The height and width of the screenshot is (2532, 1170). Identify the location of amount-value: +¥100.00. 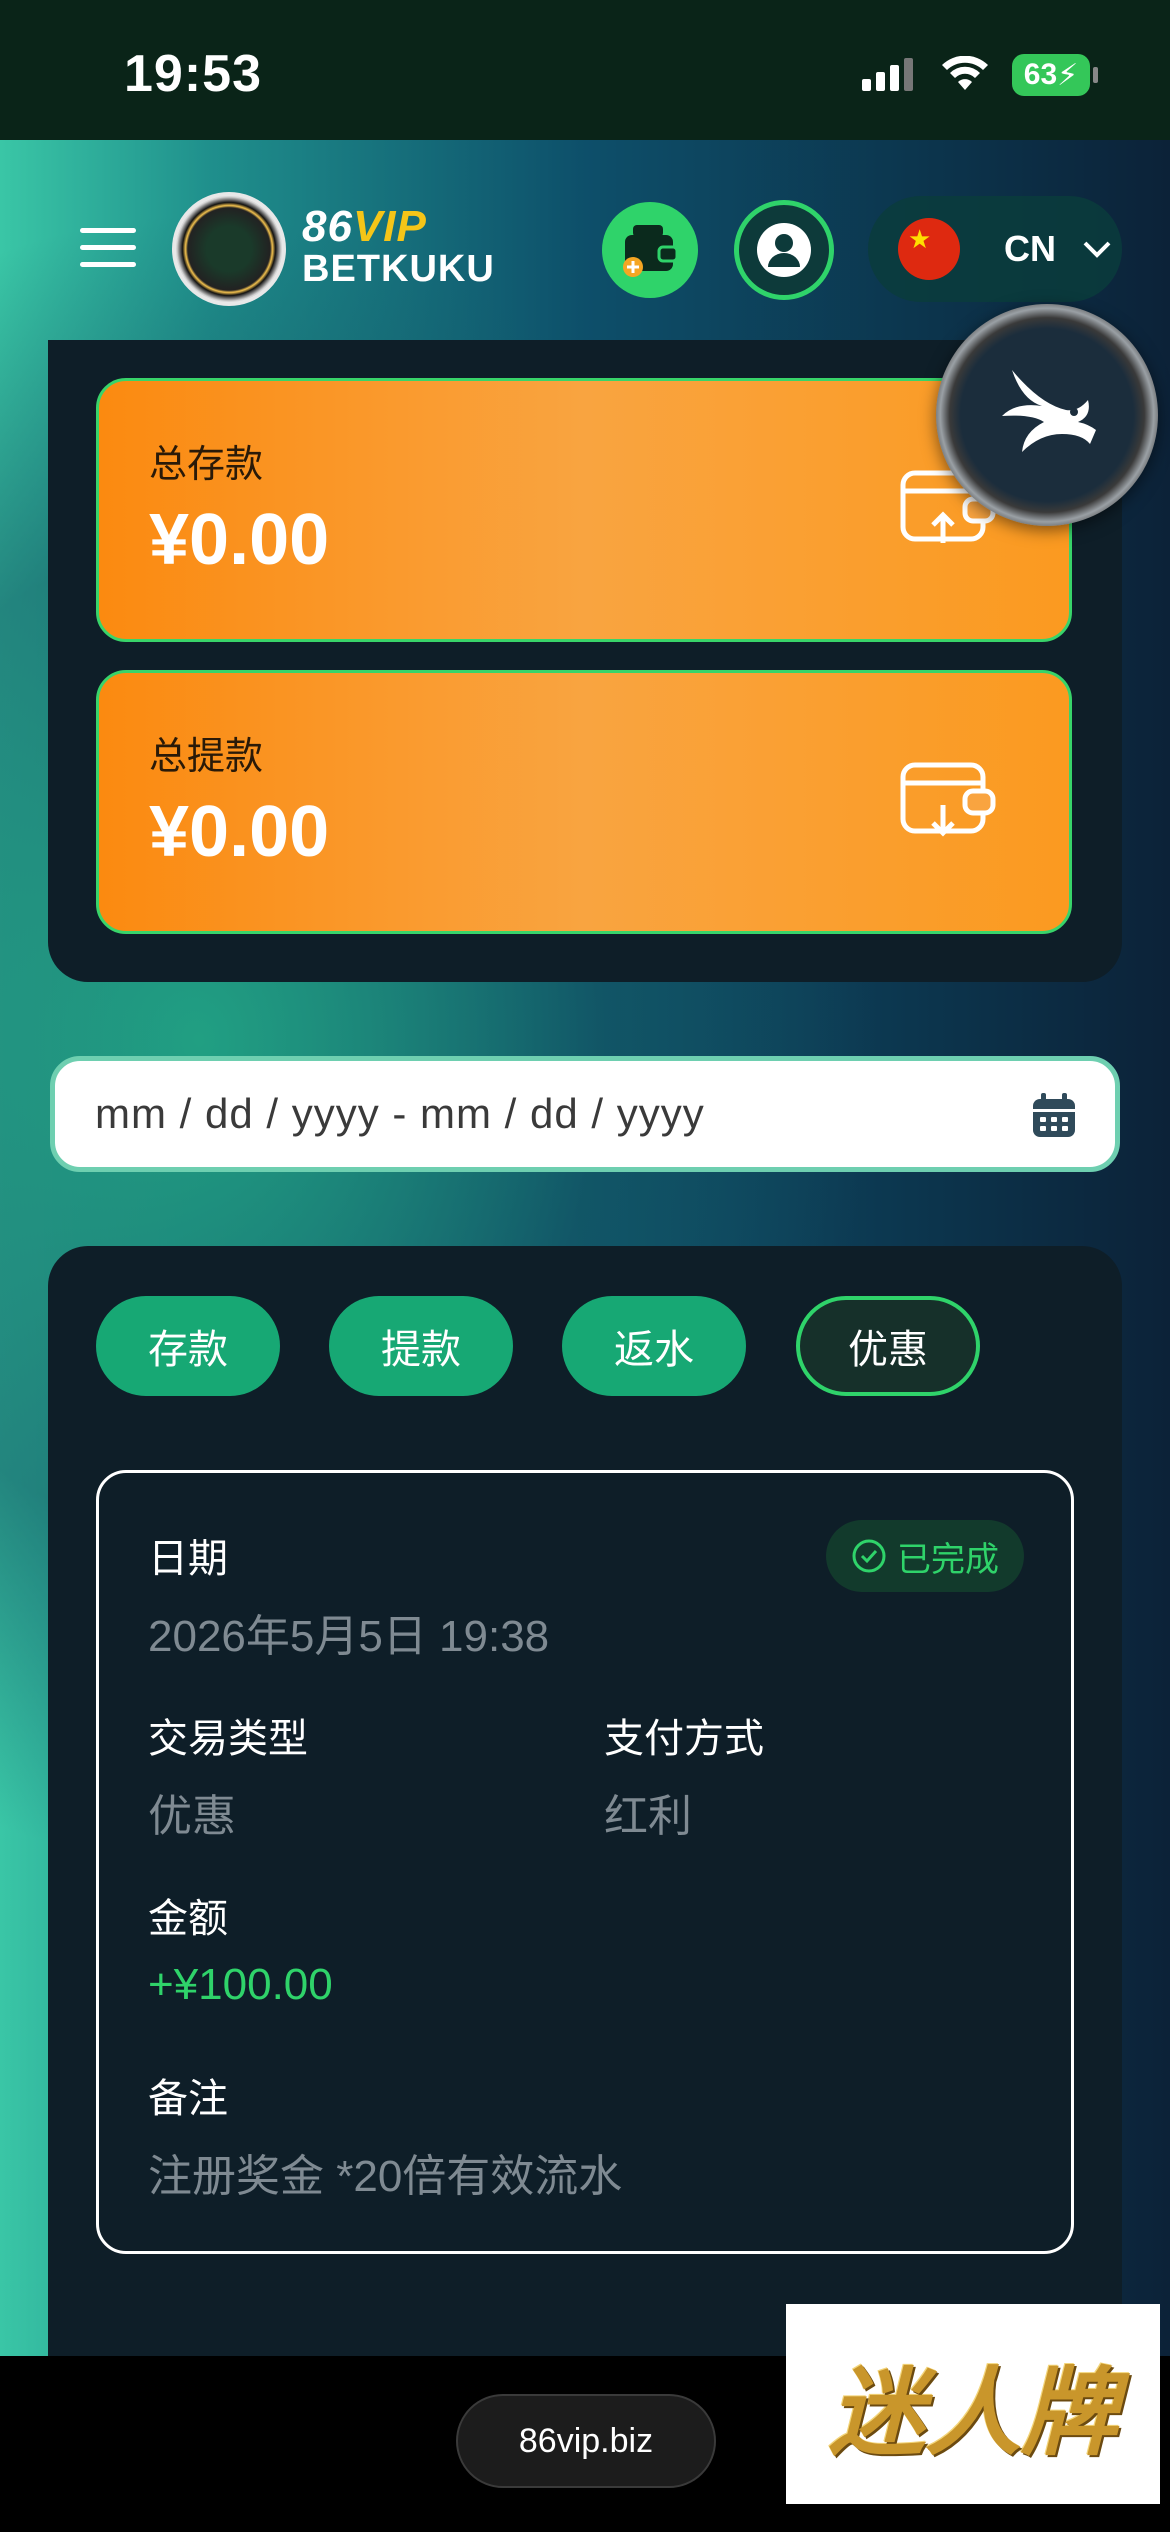
(240, 1984).